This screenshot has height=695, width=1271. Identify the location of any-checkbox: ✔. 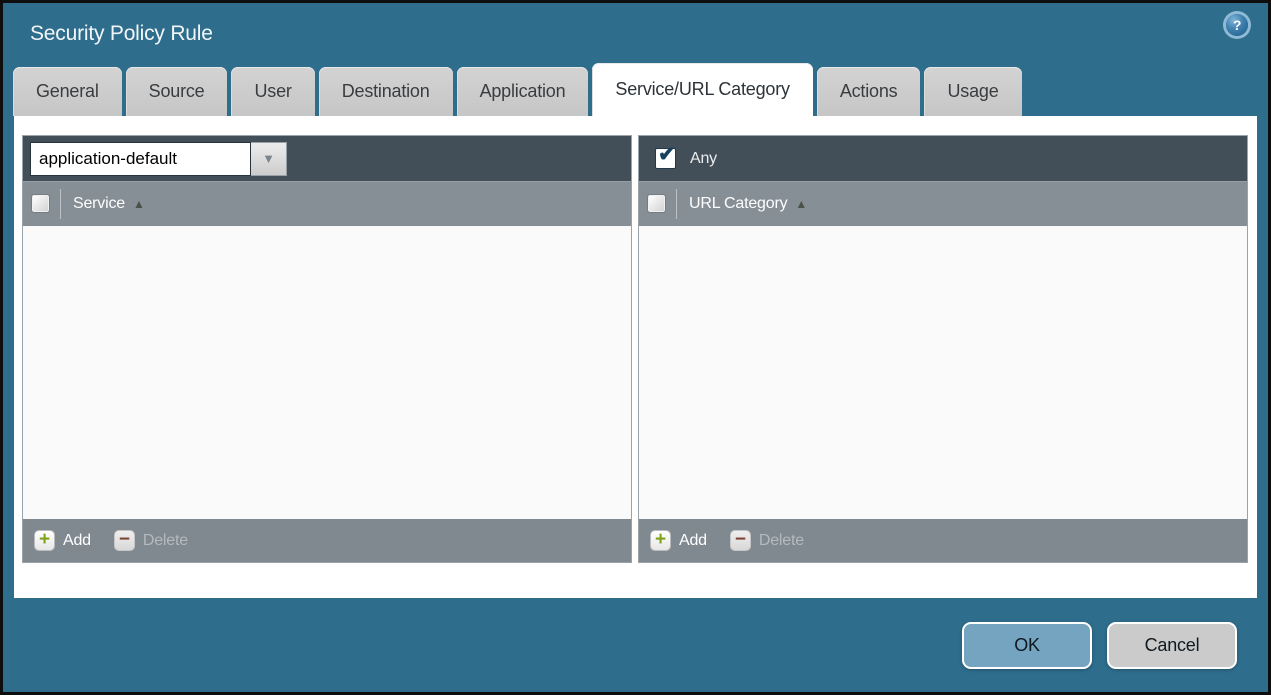
(665, 156).